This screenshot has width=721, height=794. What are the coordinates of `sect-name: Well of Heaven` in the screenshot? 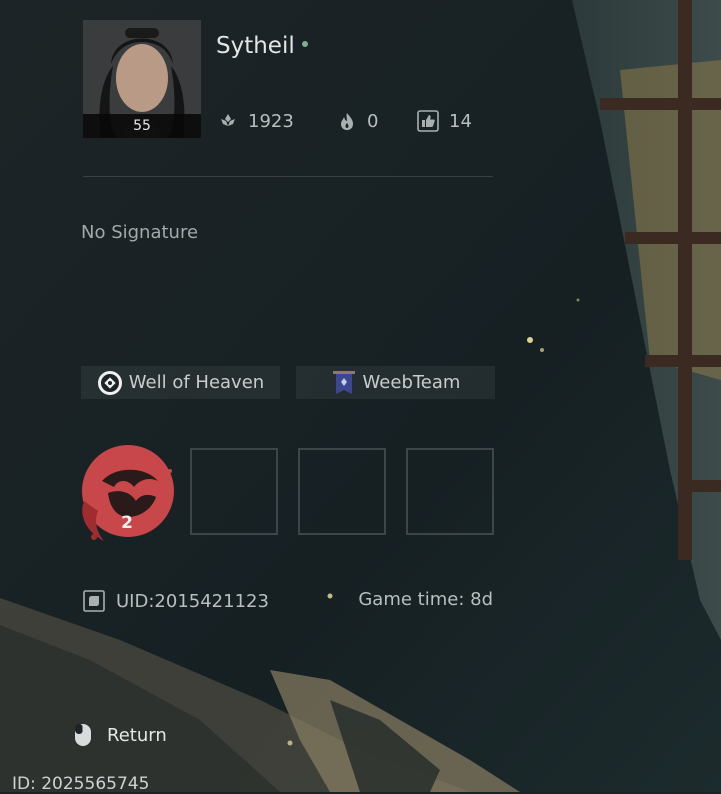 It's located at (196, 382).